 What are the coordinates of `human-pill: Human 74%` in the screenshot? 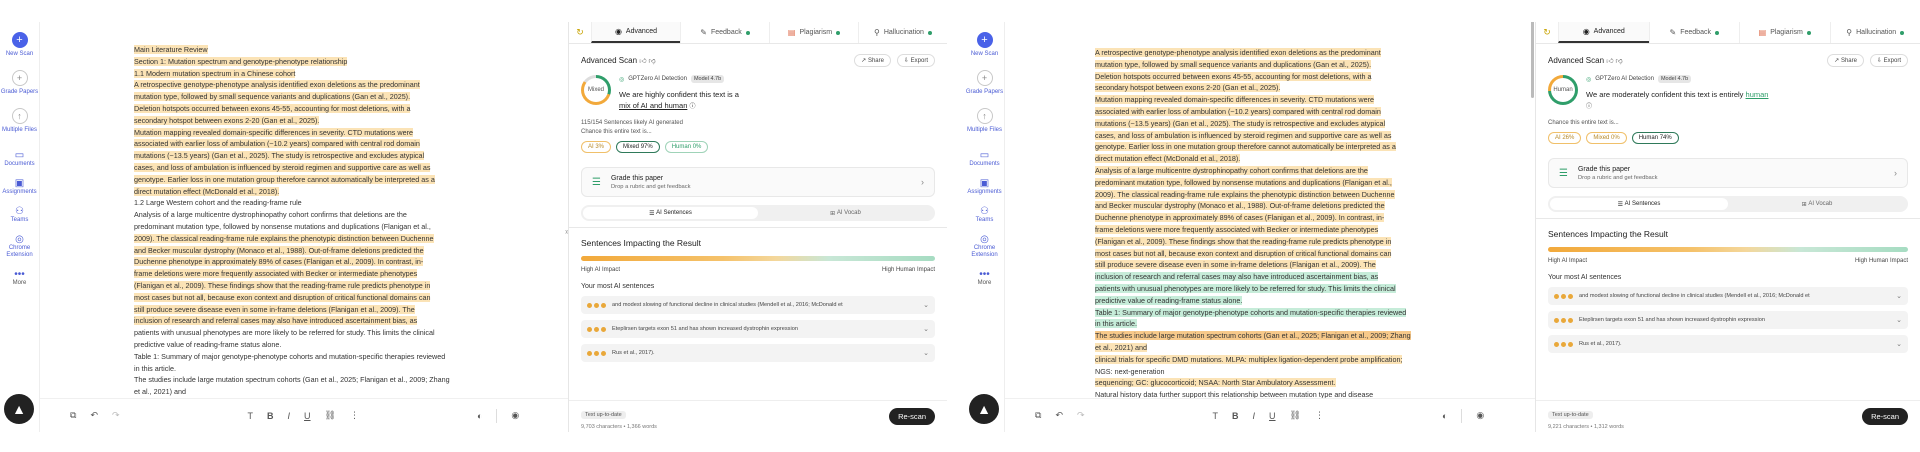 It's located at (1655, 138).